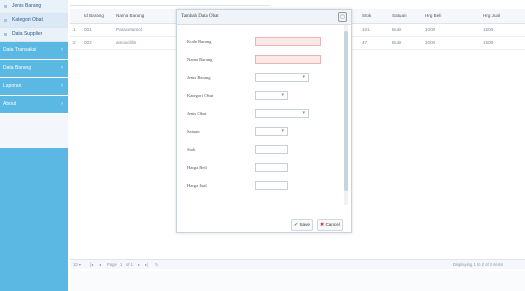 The width and height of the screenshot is (525, 291). What do you see at coordinates (139, 264) in the screenshot?
I see `next-page-icon: ▸` at bounding box center [139, 264].